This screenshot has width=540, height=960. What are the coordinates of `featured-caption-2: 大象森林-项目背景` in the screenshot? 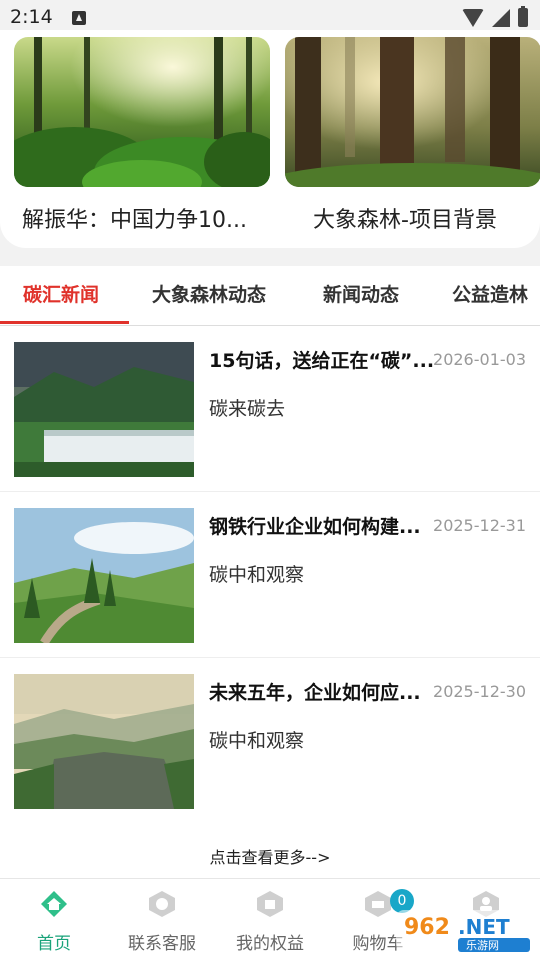 It's located at (423, 218).